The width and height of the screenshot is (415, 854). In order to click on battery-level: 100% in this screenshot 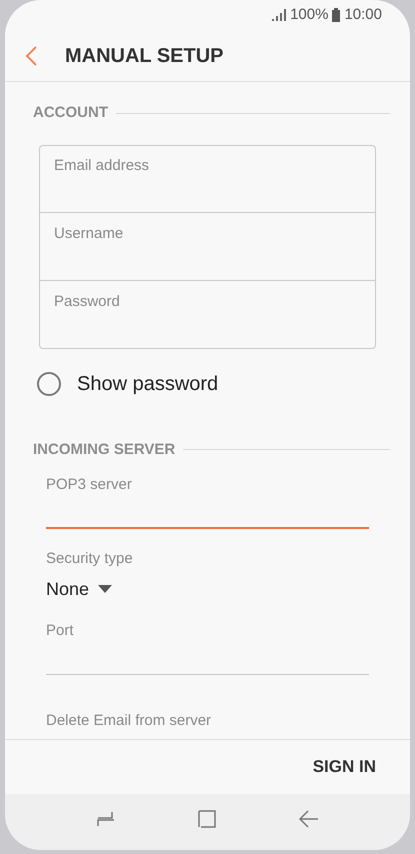, I will do `click(309, 14)`.